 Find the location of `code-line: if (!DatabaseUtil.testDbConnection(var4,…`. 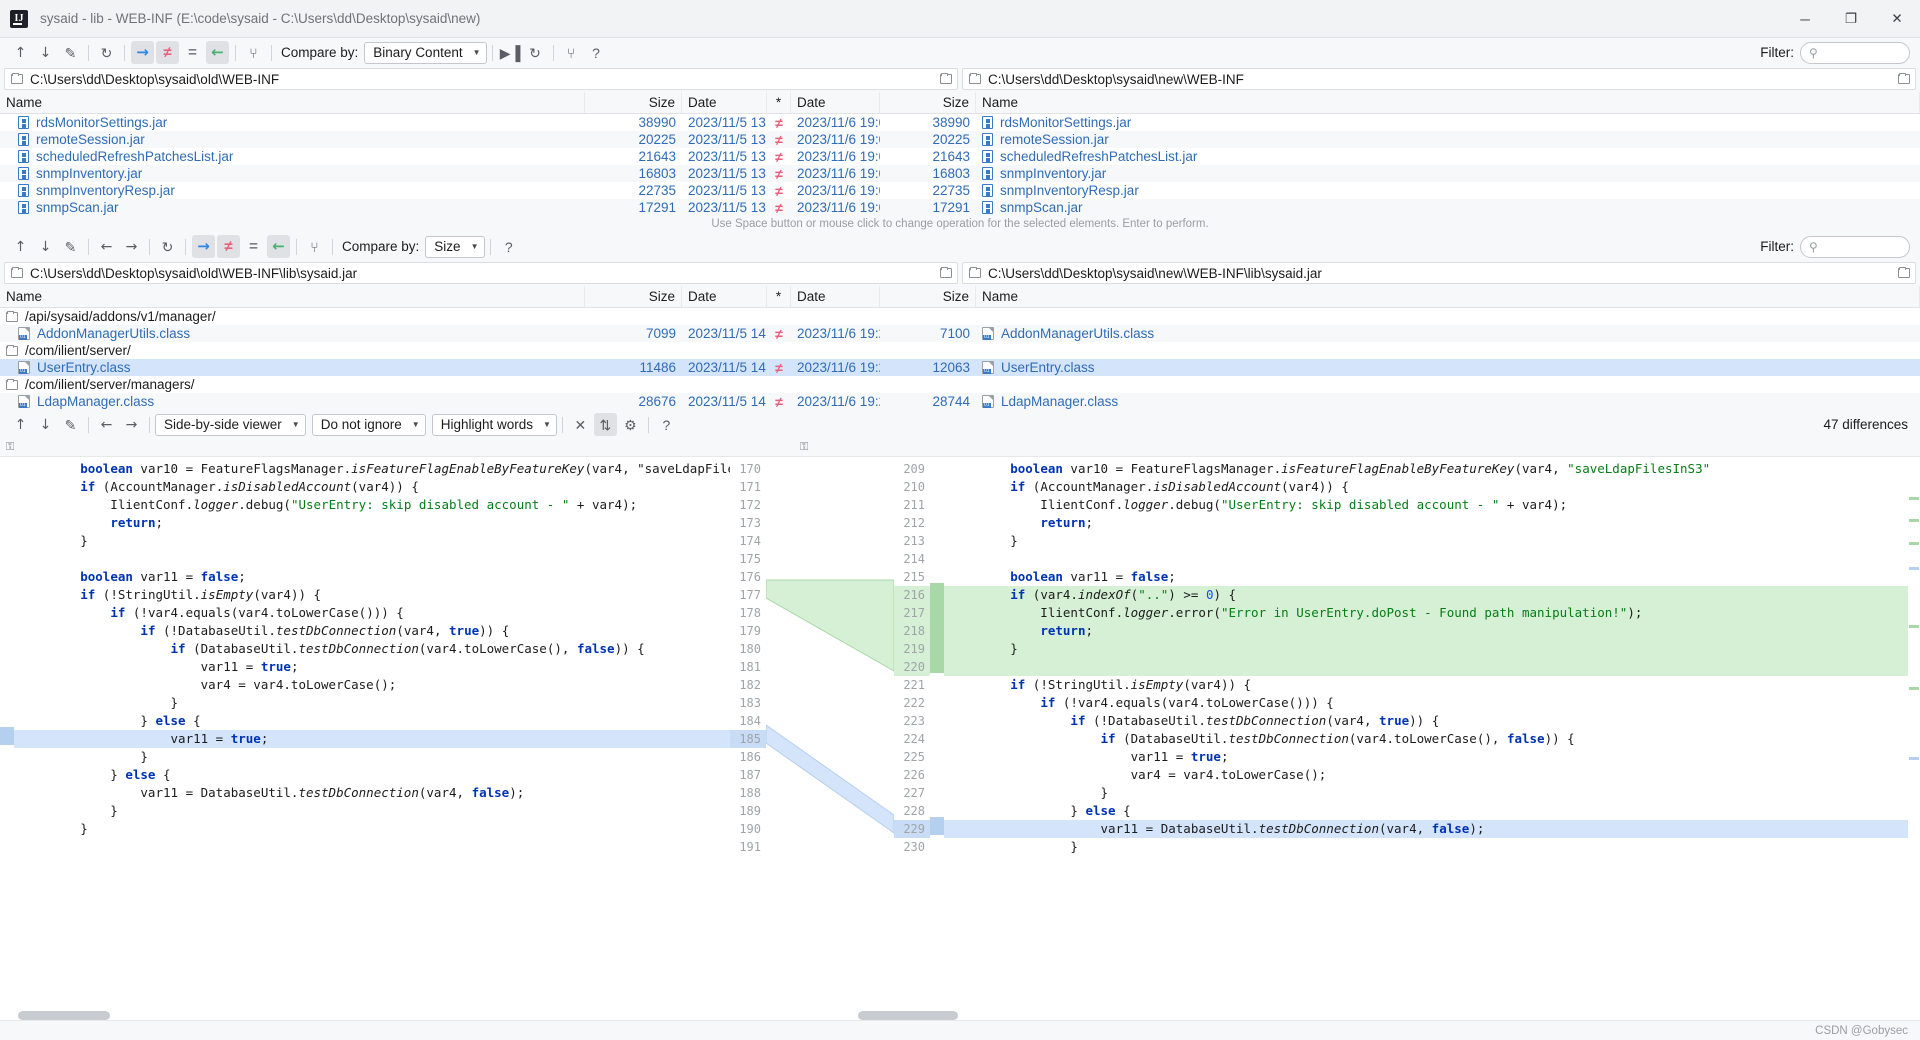

code-line: if (!DatabaseUtil.testDbConnection(var4,… is located at coordinates (1432, 721).